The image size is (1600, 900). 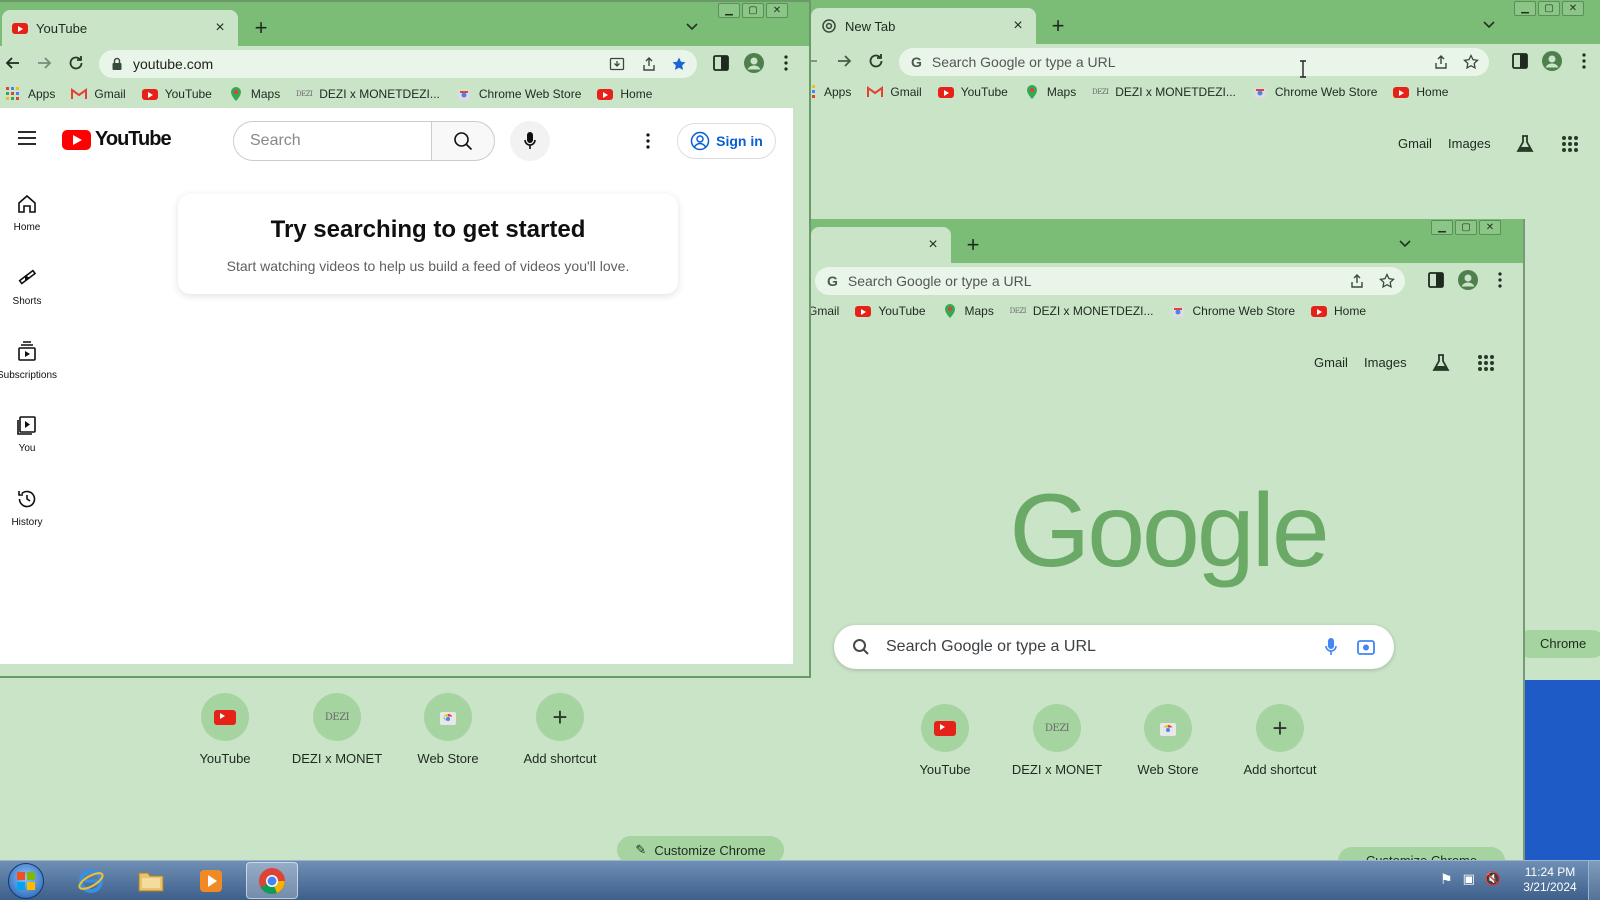 I want to click on tab-new-tab: New Tab ×, so click(x=923, y=26).